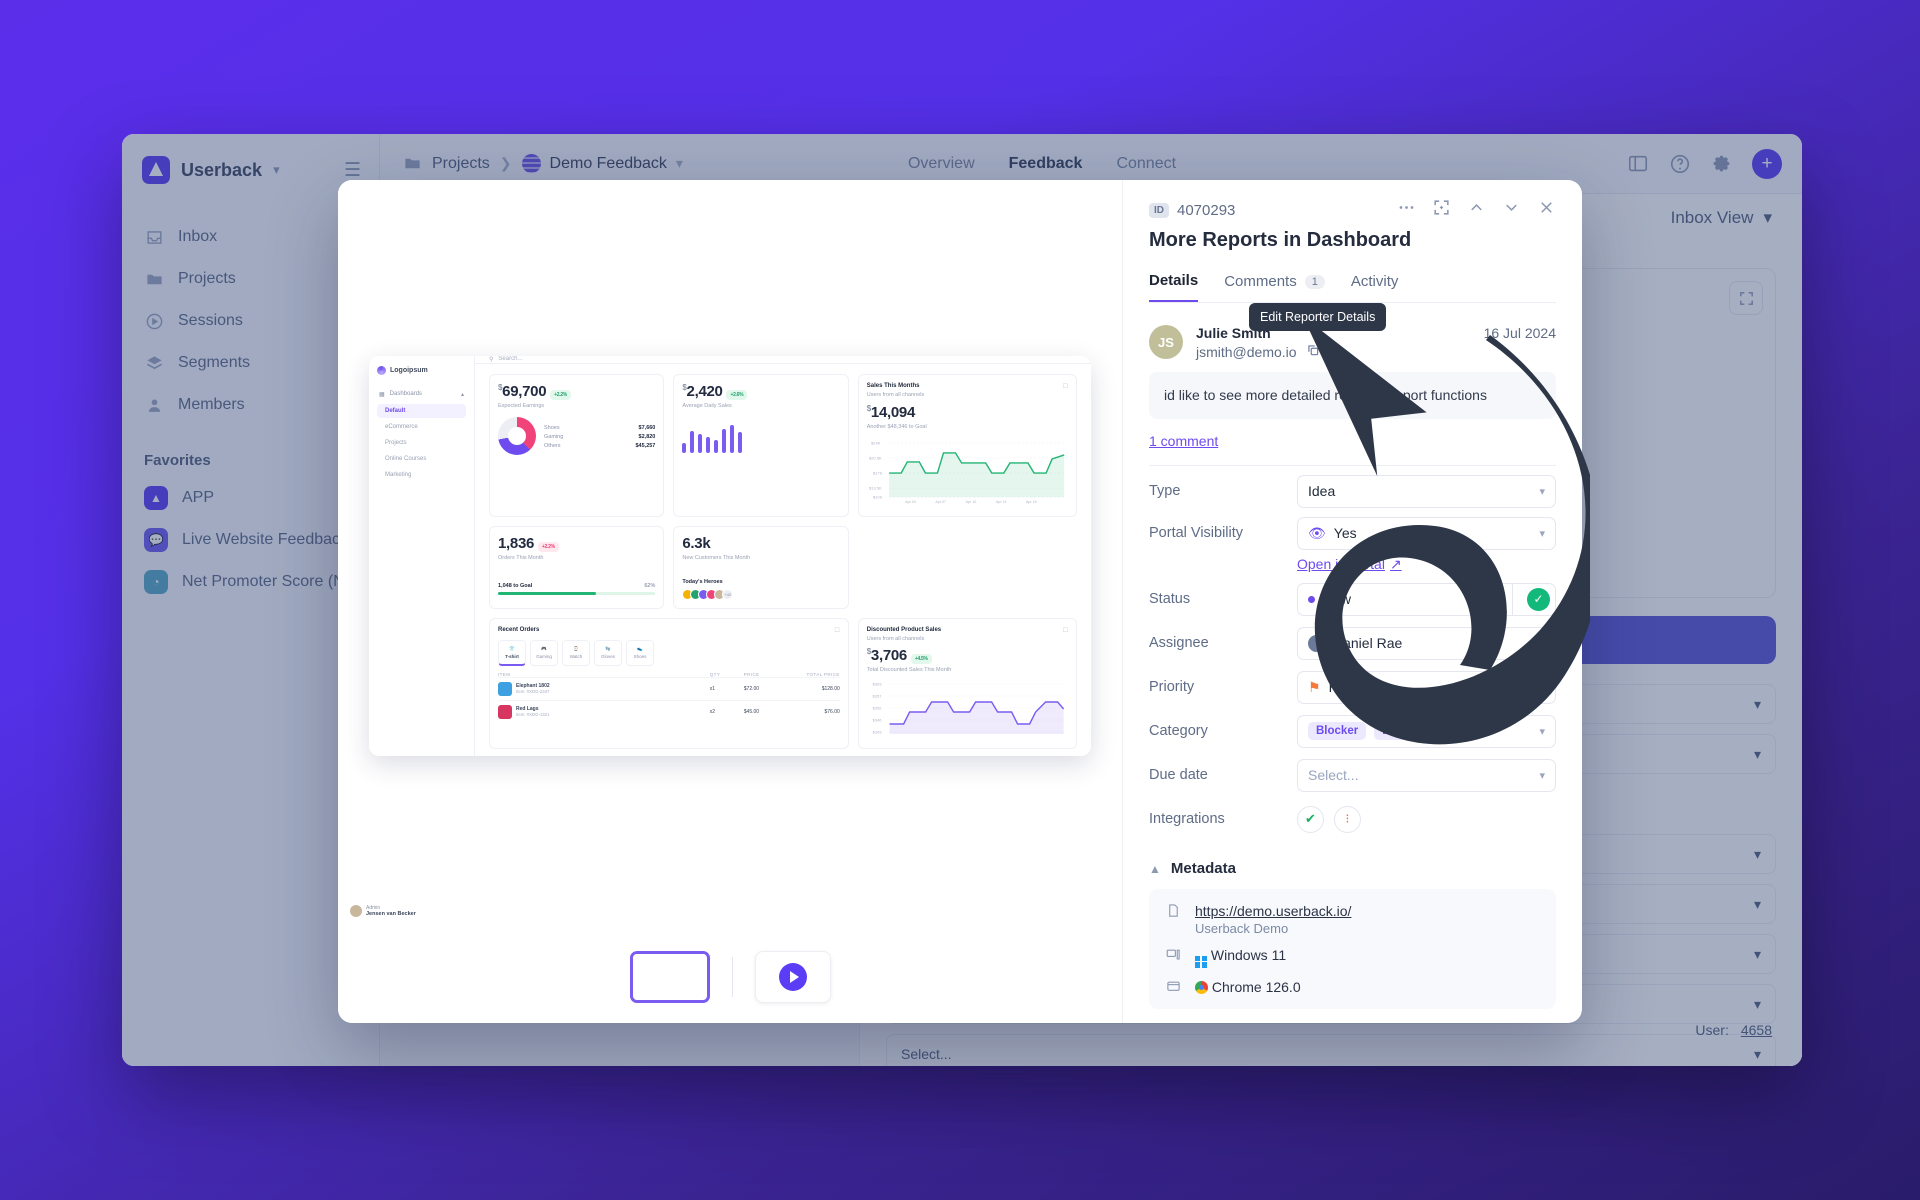 Image resolution: width=1920 pixels, height=1200 pixels. Describe the element at coordinates (250, 237) in the screenshot. I see `sidebar-item-inbox: Inbox` at that location.